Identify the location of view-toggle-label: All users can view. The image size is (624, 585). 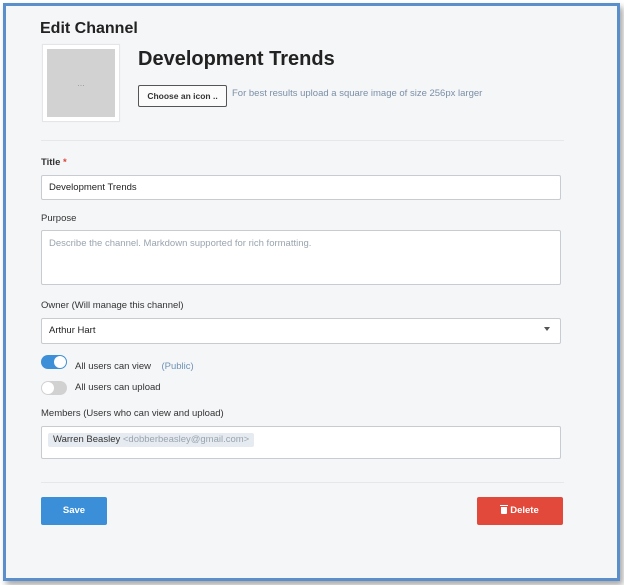
(113, 366).